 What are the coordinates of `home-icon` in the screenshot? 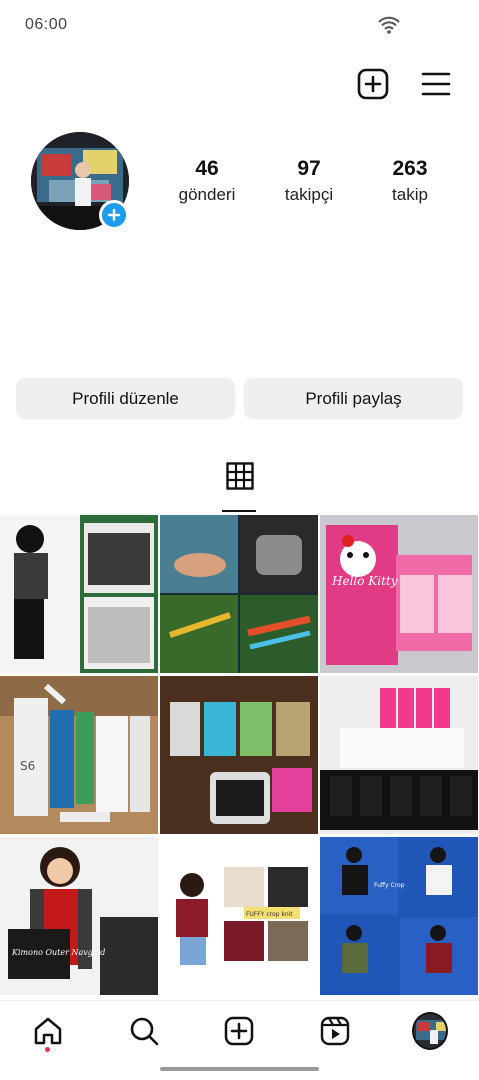 It's located at (48, 1031).